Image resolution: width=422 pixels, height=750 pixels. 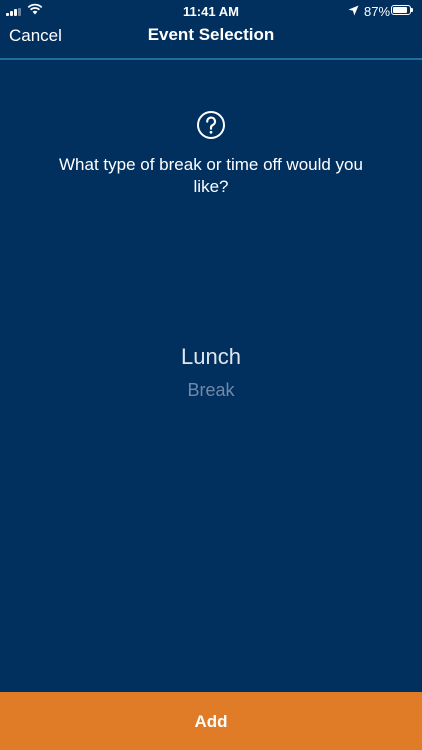 I want to click on event-type-picker: Lunch Break, so click(x=211, y=375).